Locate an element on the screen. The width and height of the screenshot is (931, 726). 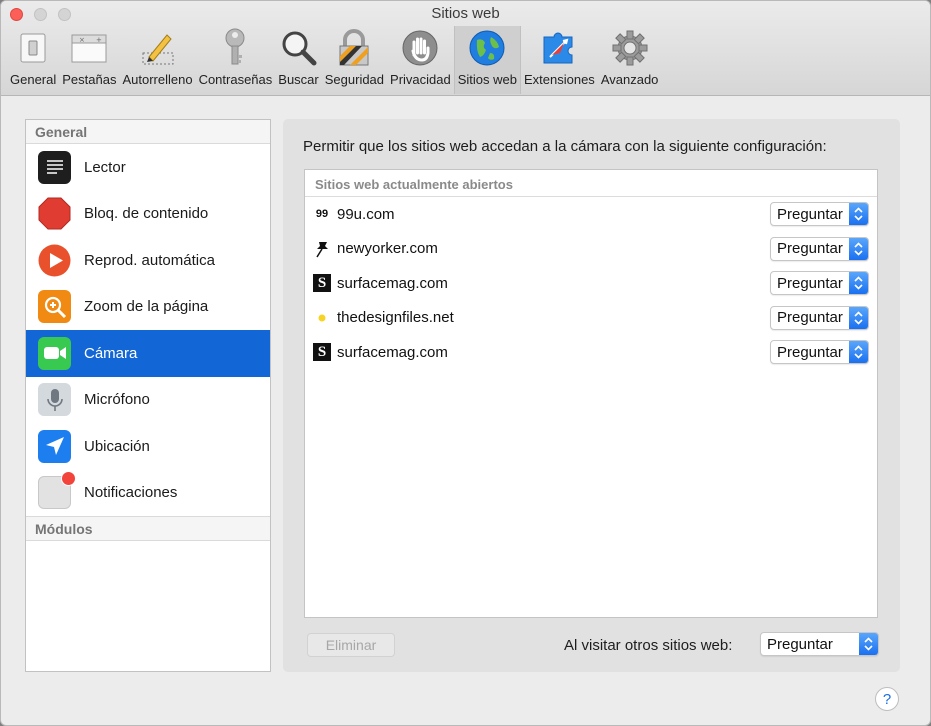
sidebar-item-ubicacion: Ubicación is located at coordinates (148, 446).